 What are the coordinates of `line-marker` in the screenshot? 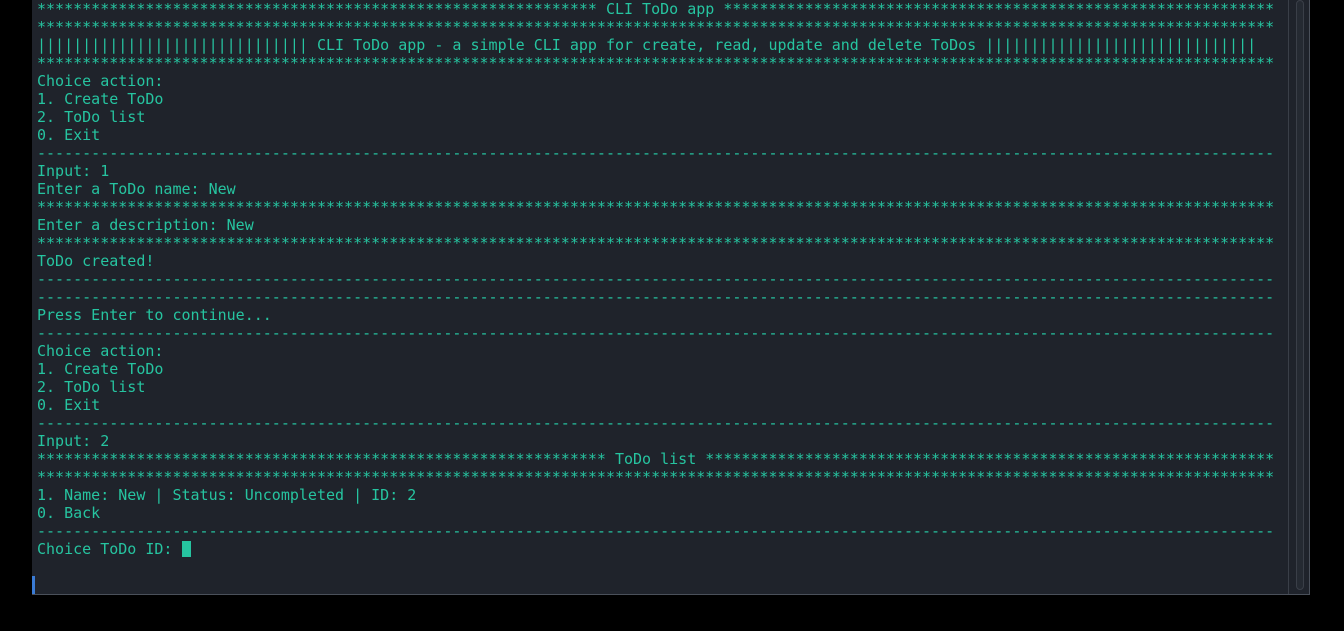 It's located at (33, 585).